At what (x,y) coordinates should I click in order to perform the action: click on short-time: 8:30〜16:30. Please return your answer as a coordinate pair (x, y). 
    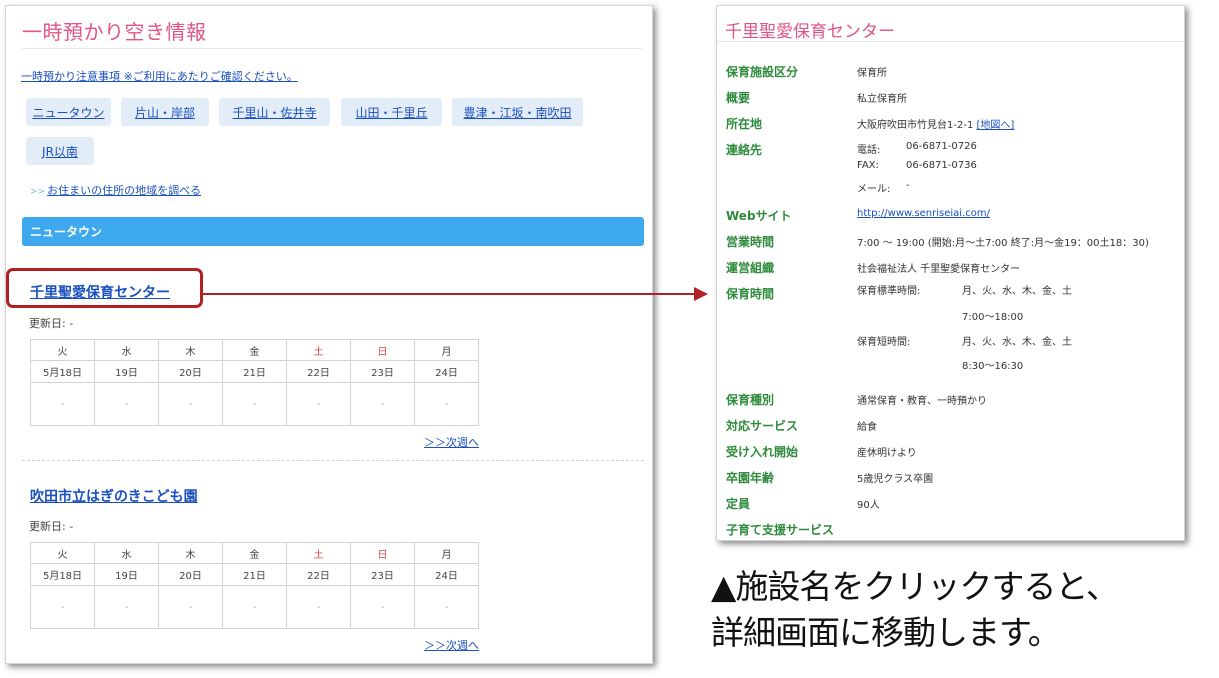
    Looking at the image, I should click on (993, 366).